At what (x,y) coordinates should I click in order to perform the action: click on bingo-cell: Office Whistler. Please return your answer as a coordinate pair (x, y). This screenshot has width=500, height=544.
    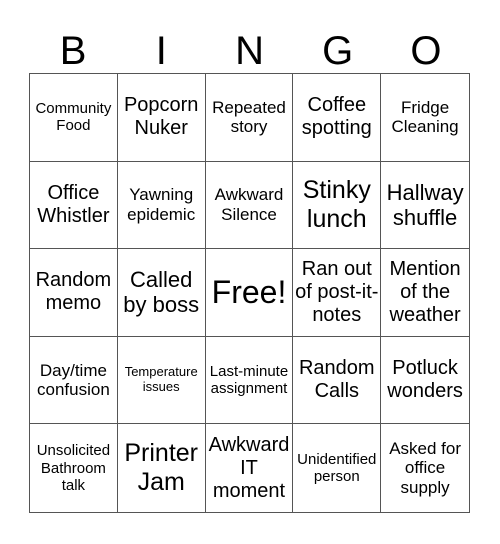
    Looking at the image, I should click on (74, 205).